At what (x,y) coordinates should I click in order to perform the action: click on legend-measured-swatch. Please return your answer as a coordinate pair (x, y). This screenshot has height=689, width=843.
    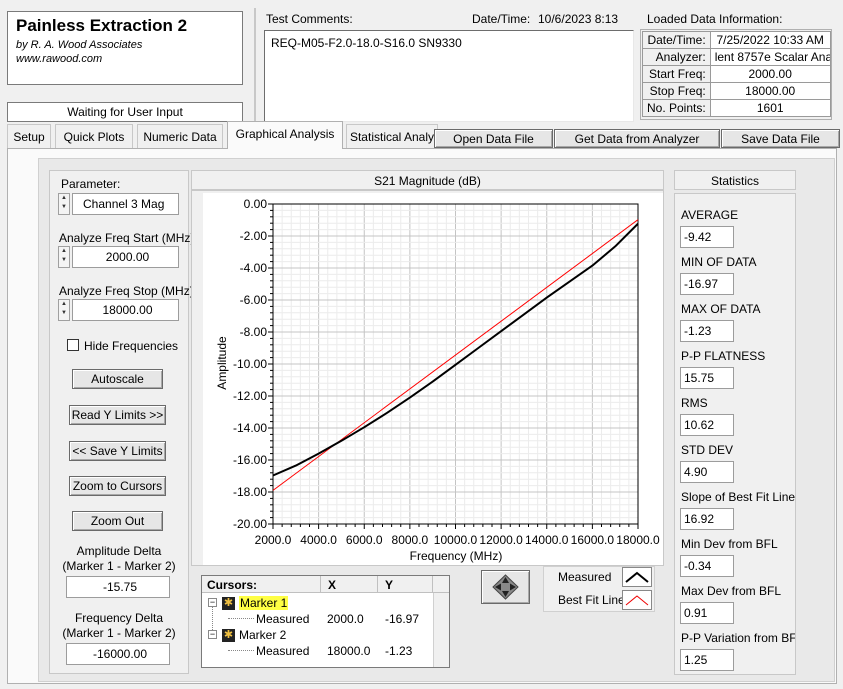
    Looking at the image, I should click on (637, 577).